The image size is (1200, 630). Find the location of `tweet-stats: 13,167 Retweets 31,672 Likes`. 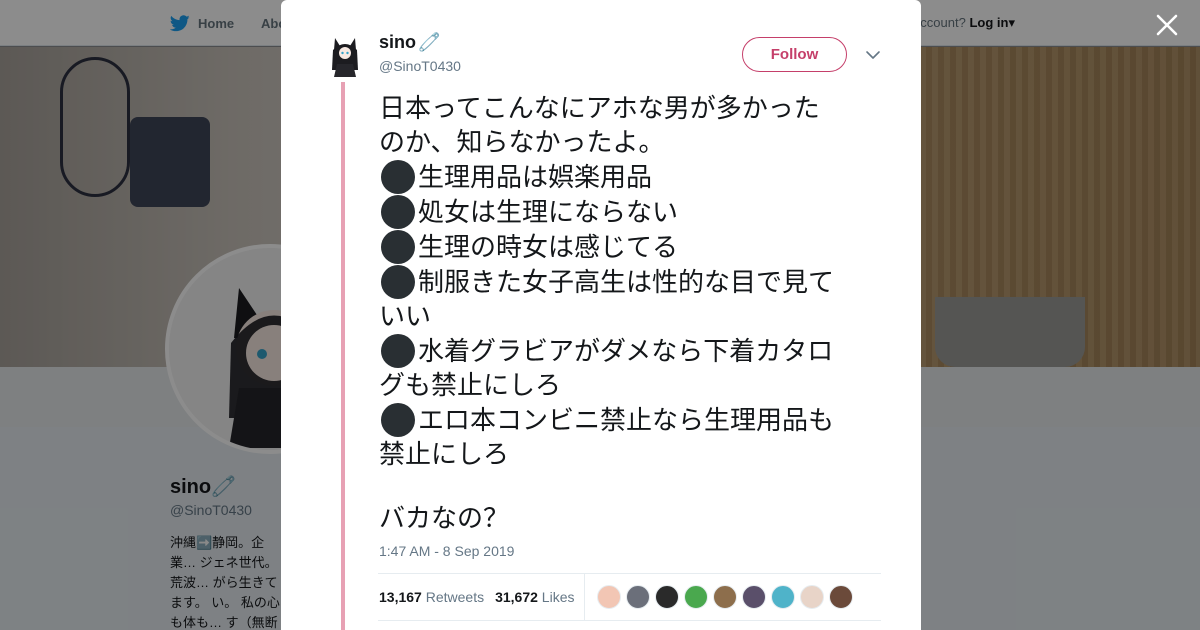

tweet-stats: 13,167 Retweets 31,672 Likes is located at coordinates (629, 597).